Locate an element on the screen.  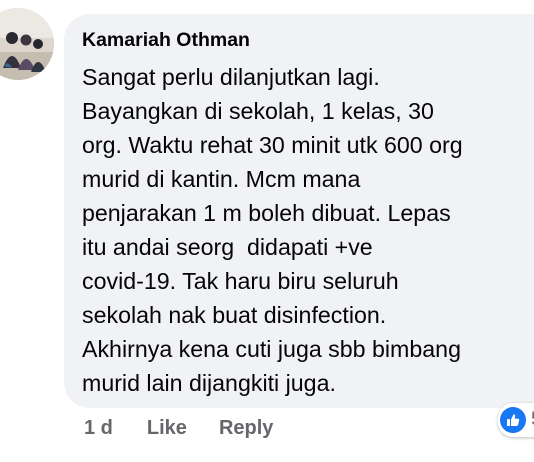
comment-author: Kamariah Othman is located at coordinates (166, 40).